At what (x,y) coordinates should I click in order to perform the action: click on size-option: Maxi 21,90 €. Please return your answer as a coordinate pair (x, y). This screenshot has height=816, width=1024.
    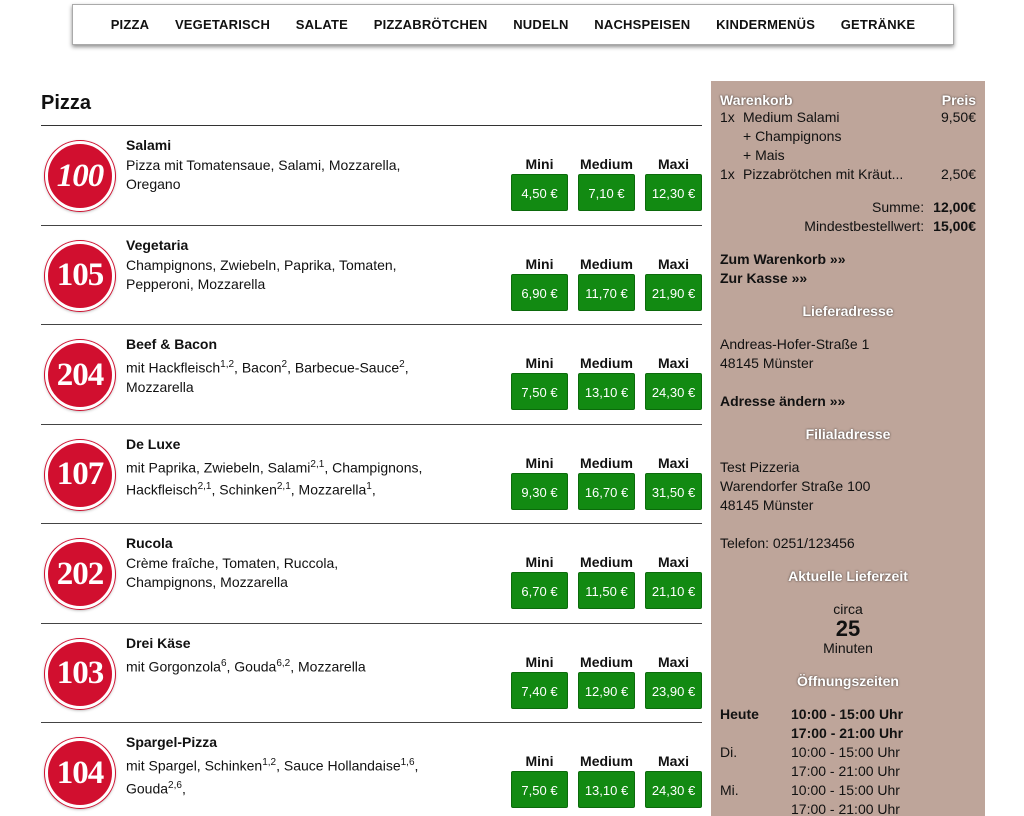
    Looking at the image, I should click on (673, 283).